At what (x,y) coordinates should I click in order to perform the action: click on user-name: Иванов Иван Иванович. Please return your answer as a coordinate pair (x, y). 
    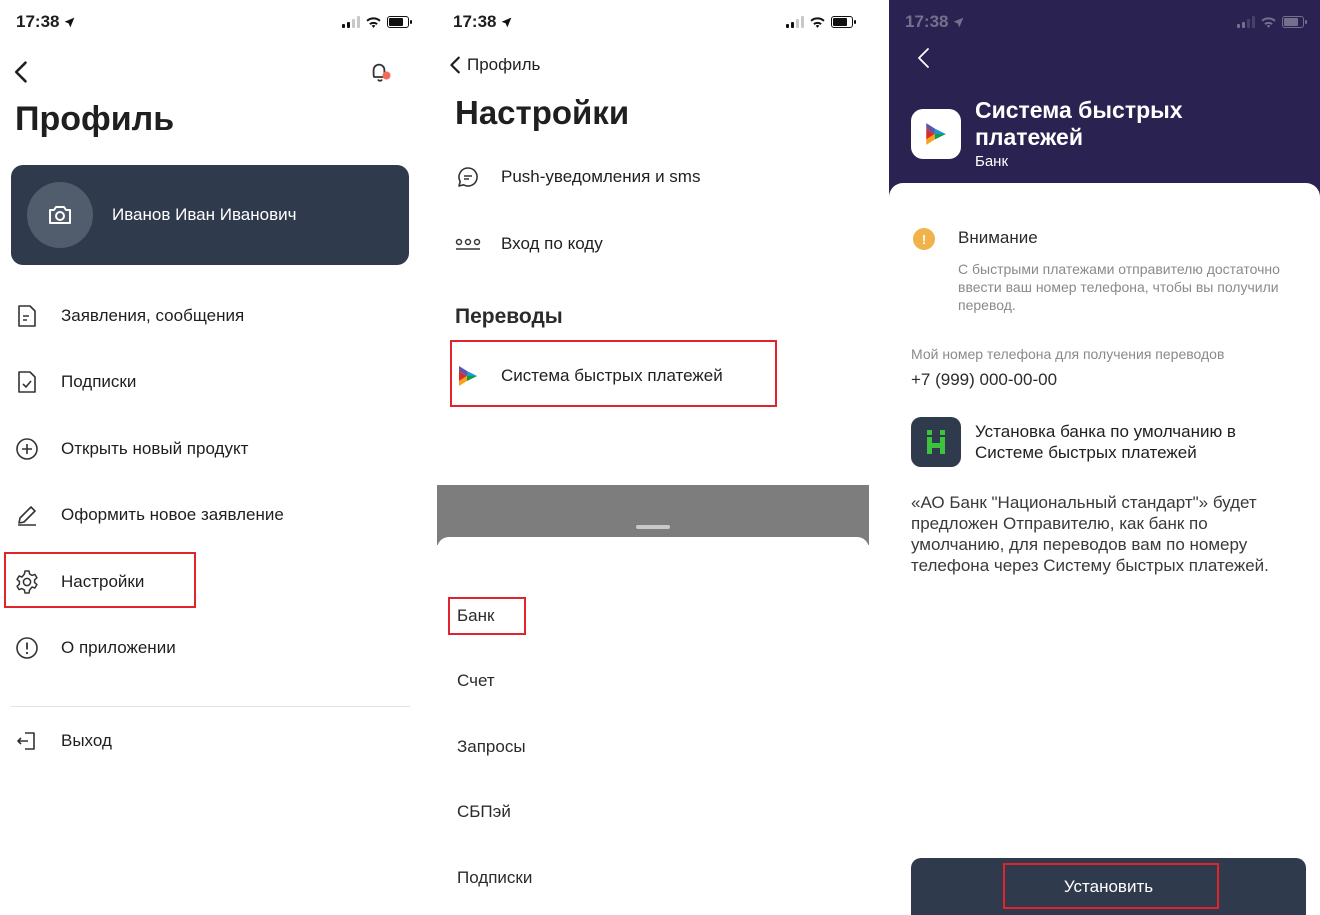
    Looking at the image, I should click on (204, 214).